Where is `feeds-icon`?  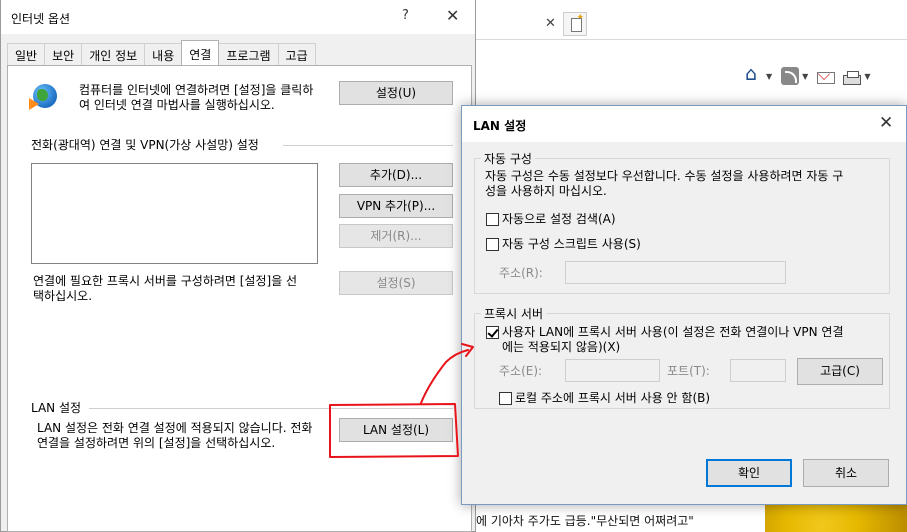
feeds-icon is located at coordinates (790, 76).